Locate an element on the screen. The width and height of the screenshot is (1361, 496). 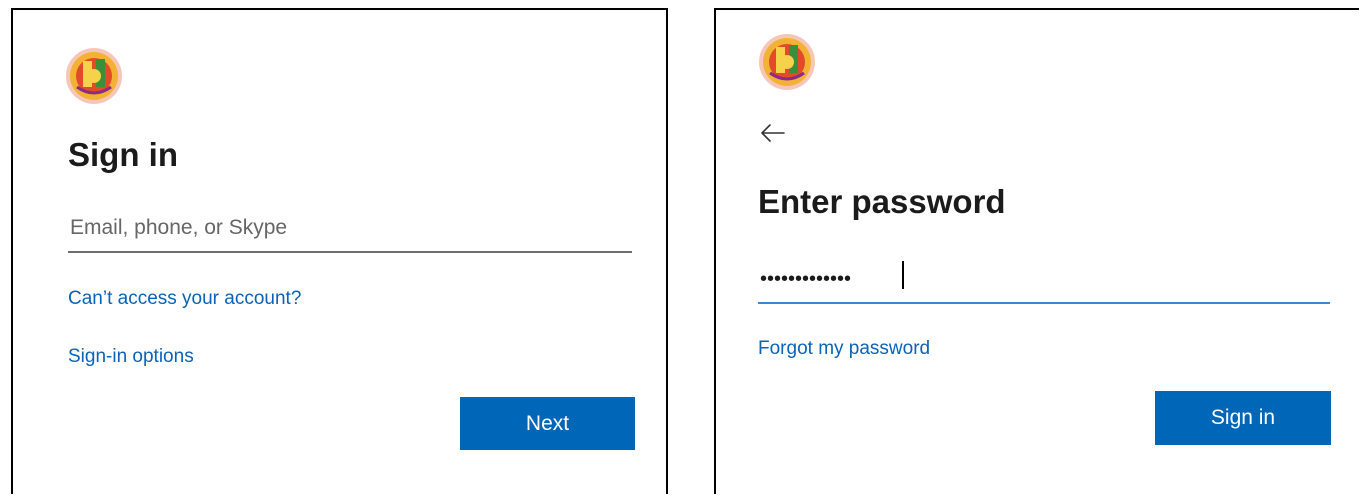
sign-in-button: Sign in is located at coordinates (1243, 418).